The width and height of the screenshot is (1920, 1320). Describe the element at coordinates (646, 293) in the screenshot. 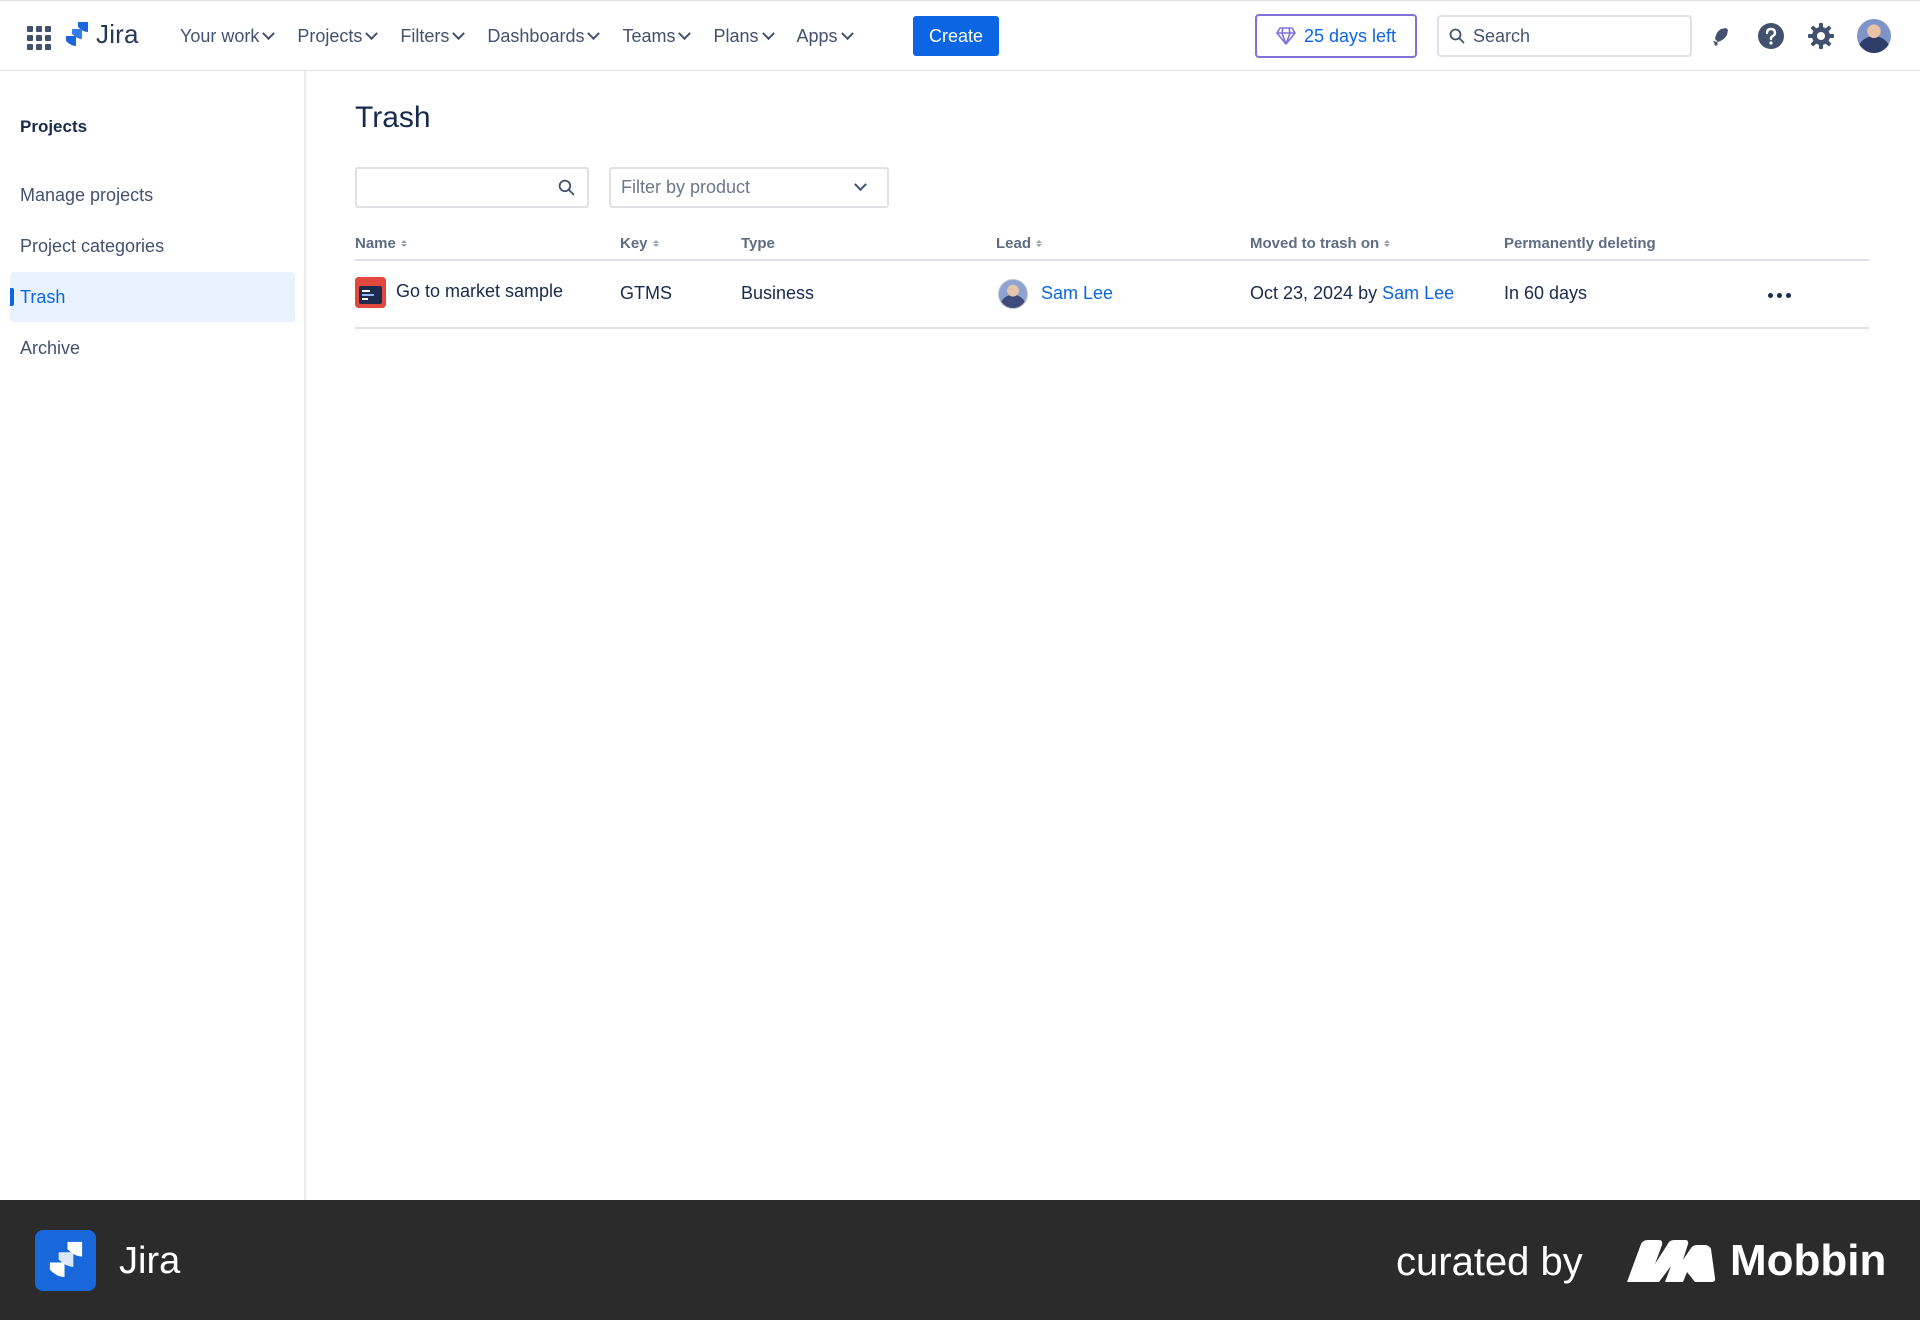

I see `project-key: GTMS` at that location.